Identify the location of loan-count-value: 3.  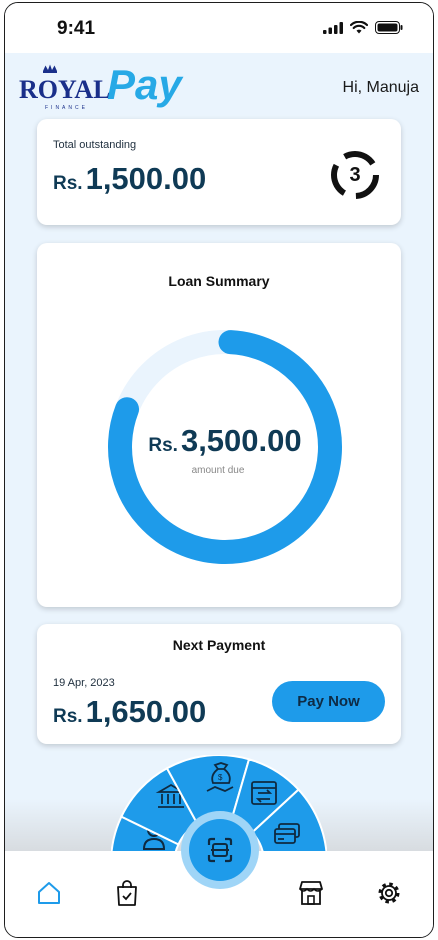
(355, 175).